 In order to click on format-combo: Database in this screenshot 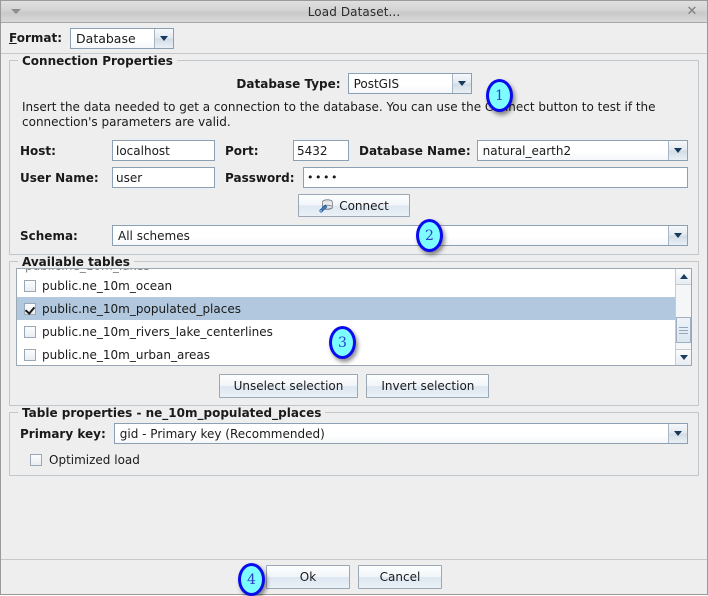, I will do `click(122, 38)`.